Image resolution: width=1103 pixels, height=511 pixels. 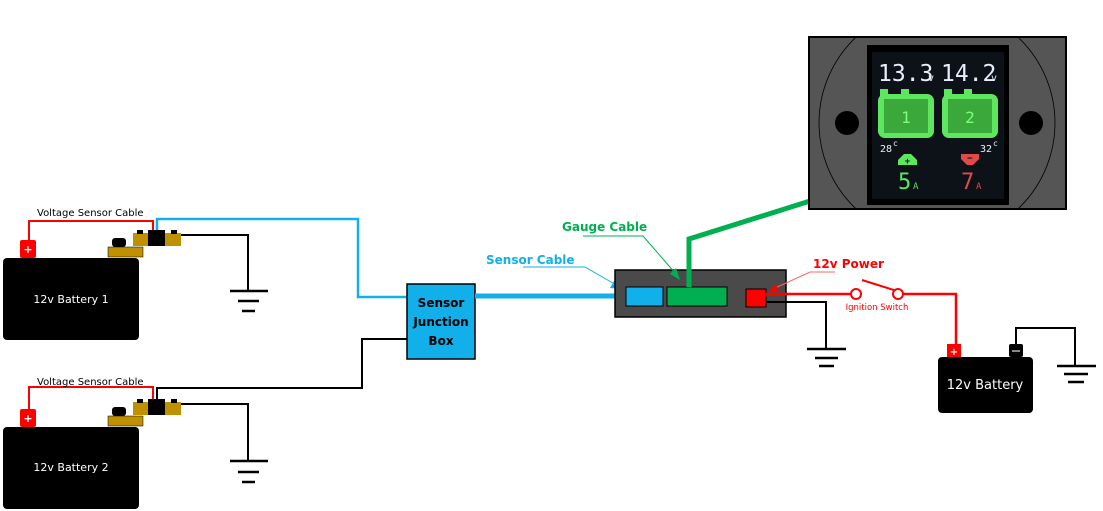 I want to click on battery-1-group: Voltage Sensor Cable + 12v Battery 1, so click(x=205, y=274).